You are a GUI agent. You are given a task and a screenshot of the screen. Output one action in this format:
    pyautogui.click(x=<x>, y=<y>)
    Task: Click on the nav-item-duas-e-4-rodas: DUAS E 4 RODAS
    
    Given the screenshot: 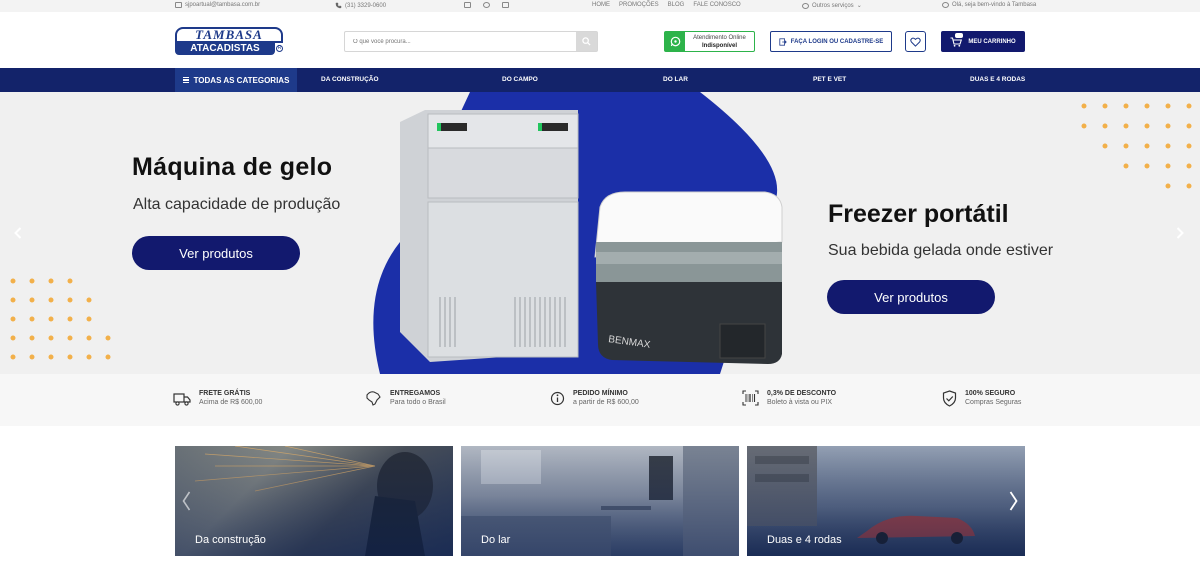 What is the action you would take?
    pyautogui.click(x=997, y=80)
    